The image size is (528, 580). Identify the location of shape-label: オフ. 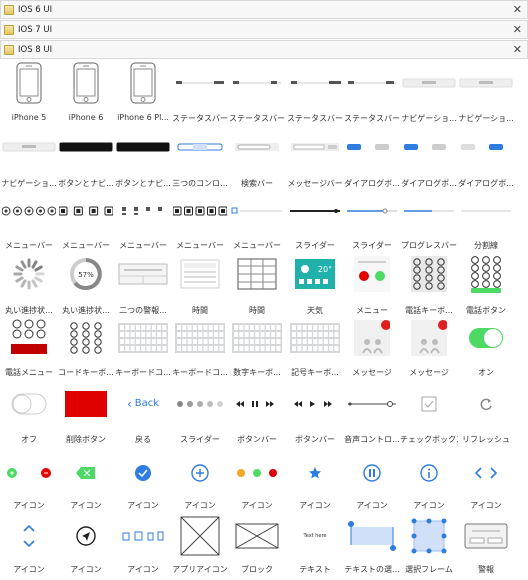
(29, 439).